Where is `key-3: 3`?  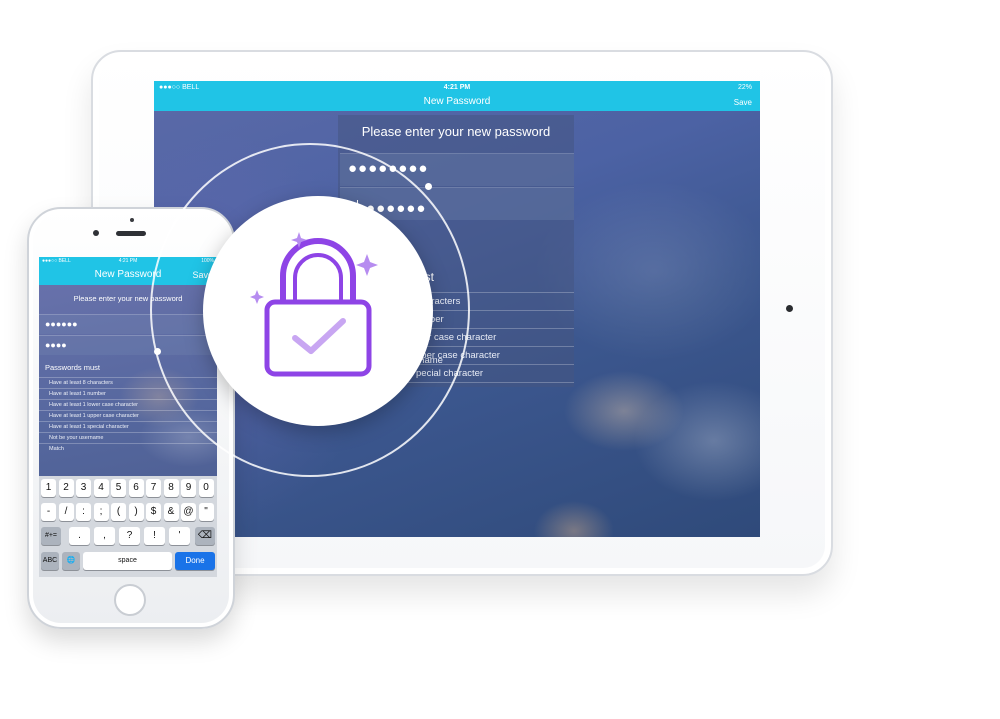
key-3: 3 is located at coordinates (83, 488).